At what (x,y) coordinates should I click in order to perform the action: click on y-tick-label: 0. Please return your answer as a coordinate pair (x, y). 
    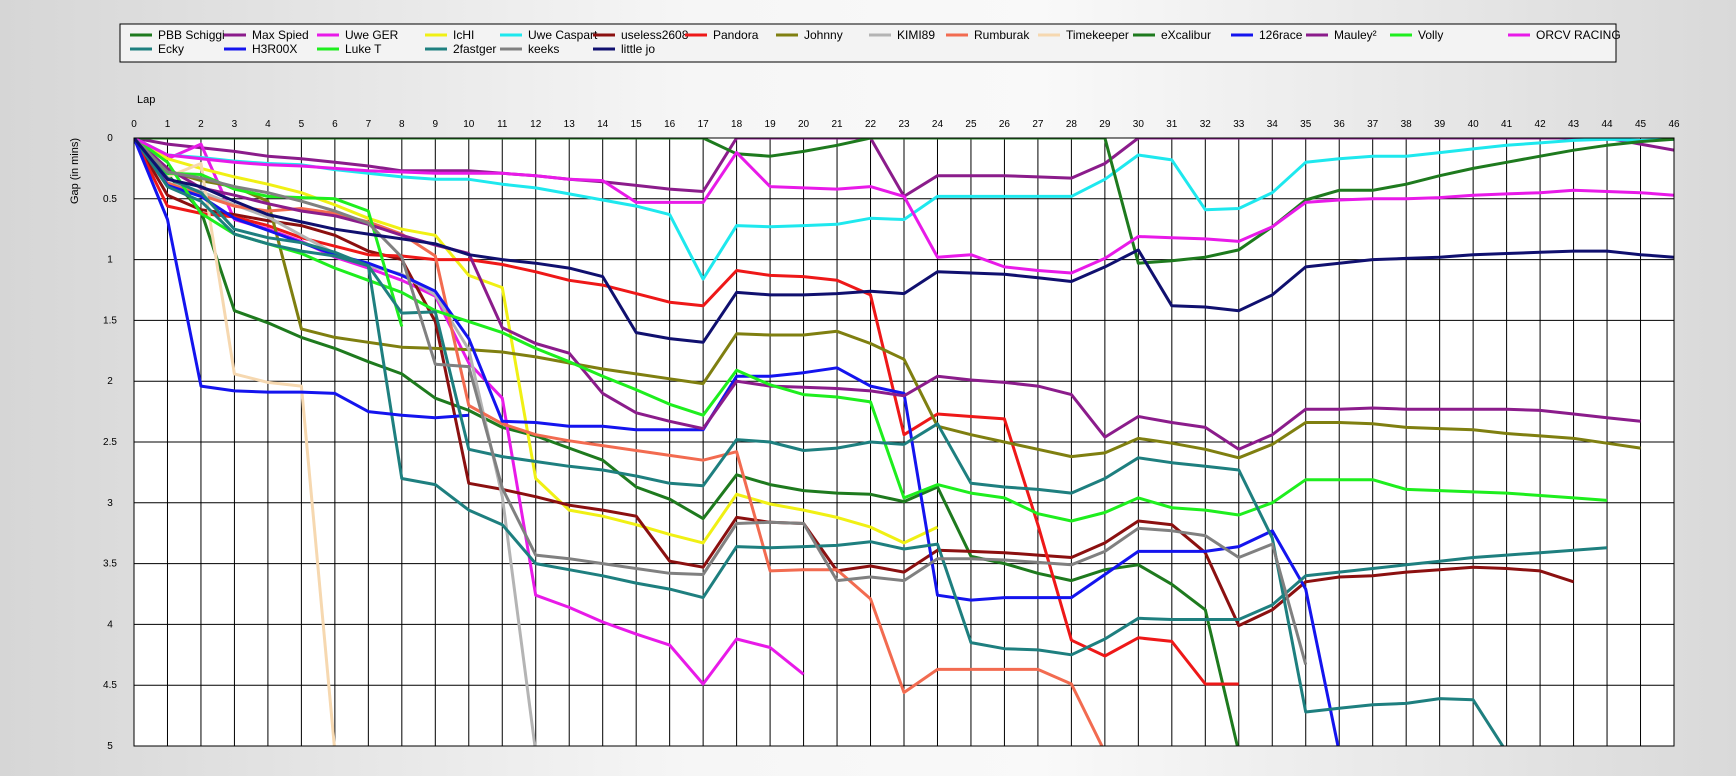
    Looking at the image, I should click on (110, 138).